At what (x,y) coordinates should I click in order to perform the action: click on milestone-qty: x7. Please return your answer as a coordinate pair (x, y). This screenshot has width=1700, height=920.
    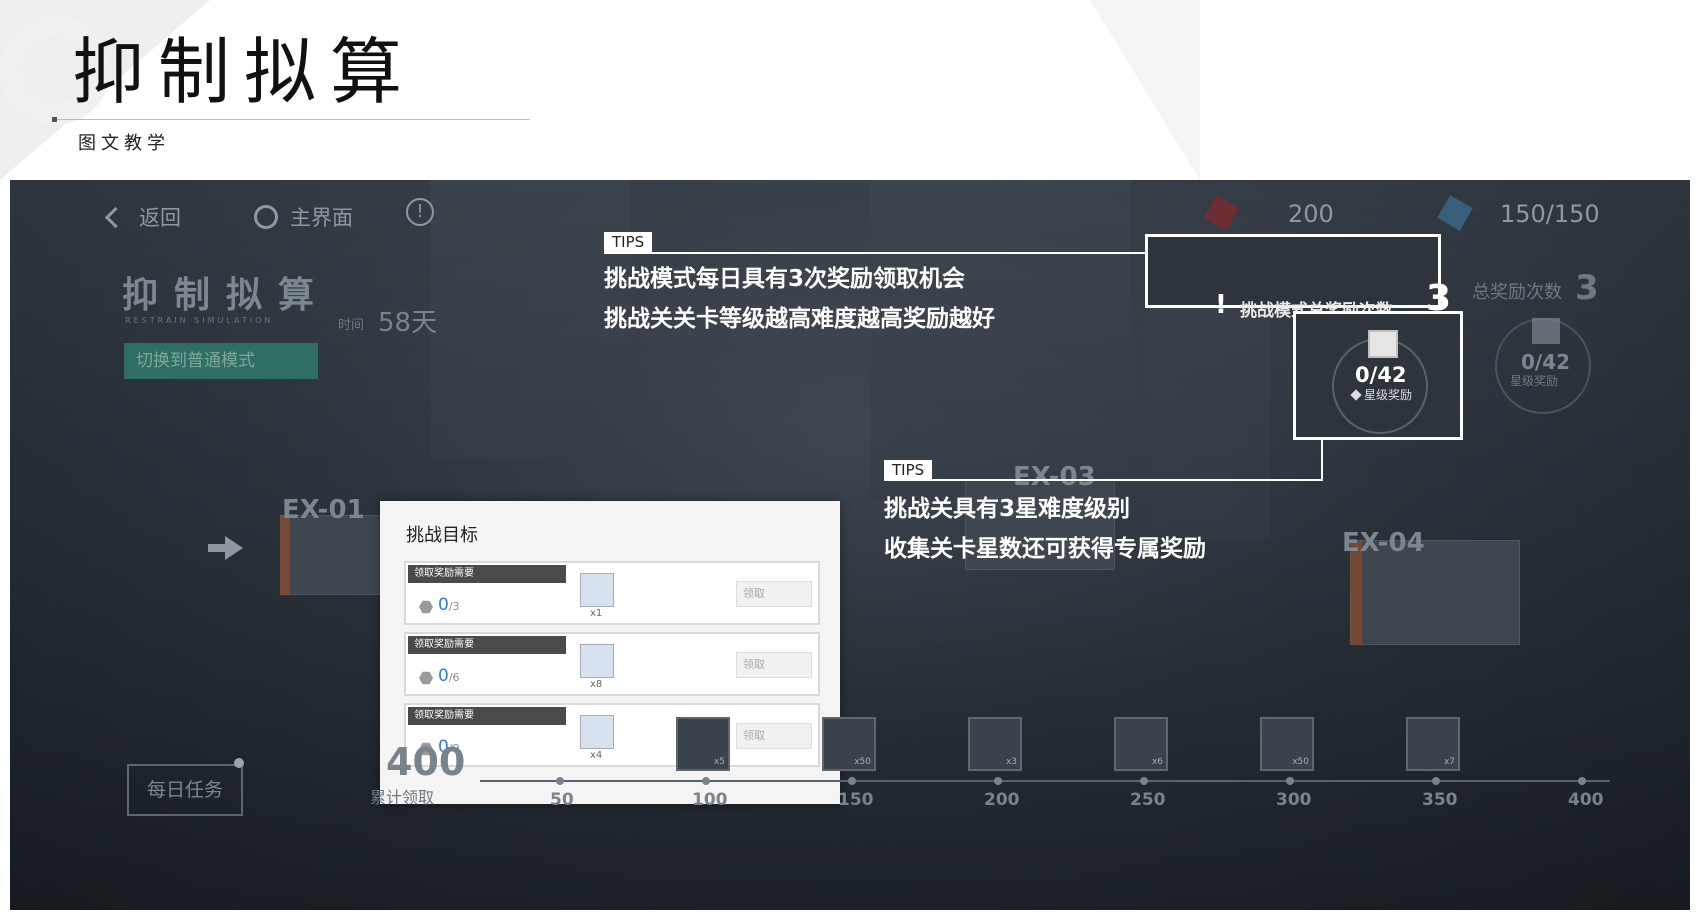
    Looking at the image, I should click on (1449, 762).